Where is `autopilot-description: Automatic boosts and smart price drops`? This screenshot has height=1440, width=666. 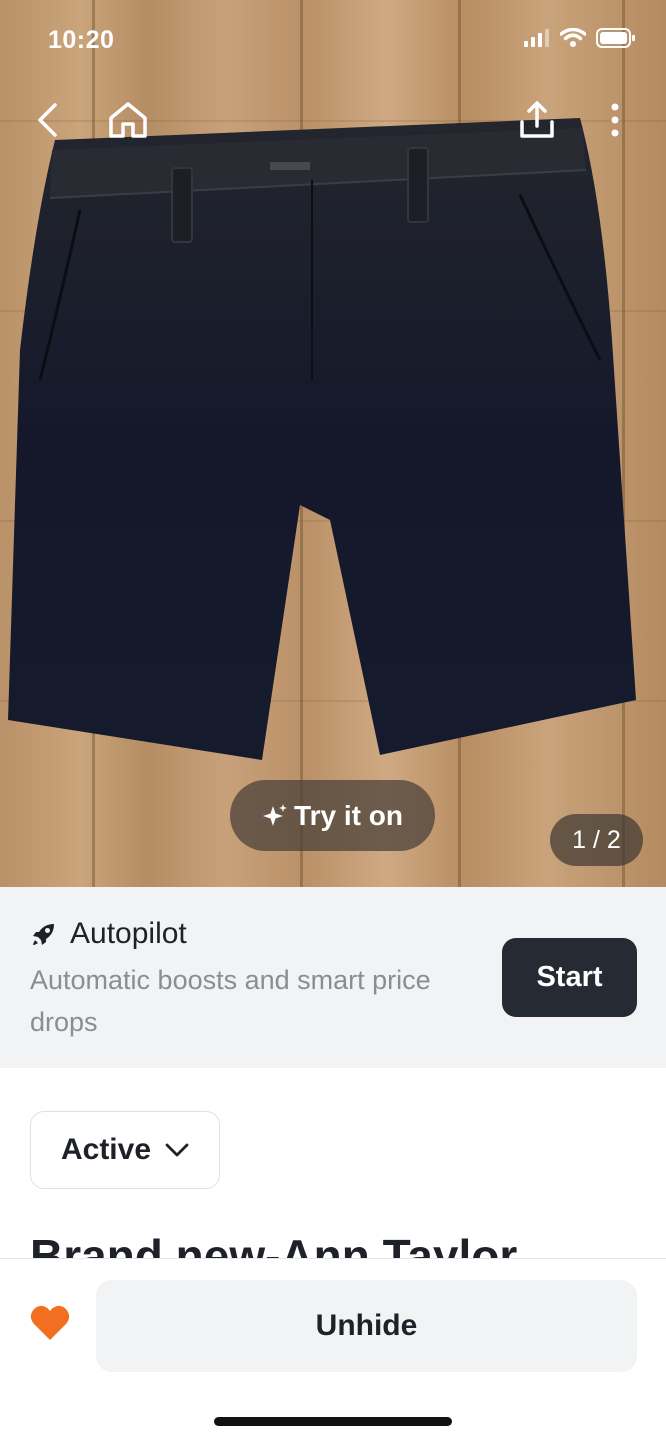
autopilot-description: Automatic boosts and smart price drops is located at coordinates (230, 1001).